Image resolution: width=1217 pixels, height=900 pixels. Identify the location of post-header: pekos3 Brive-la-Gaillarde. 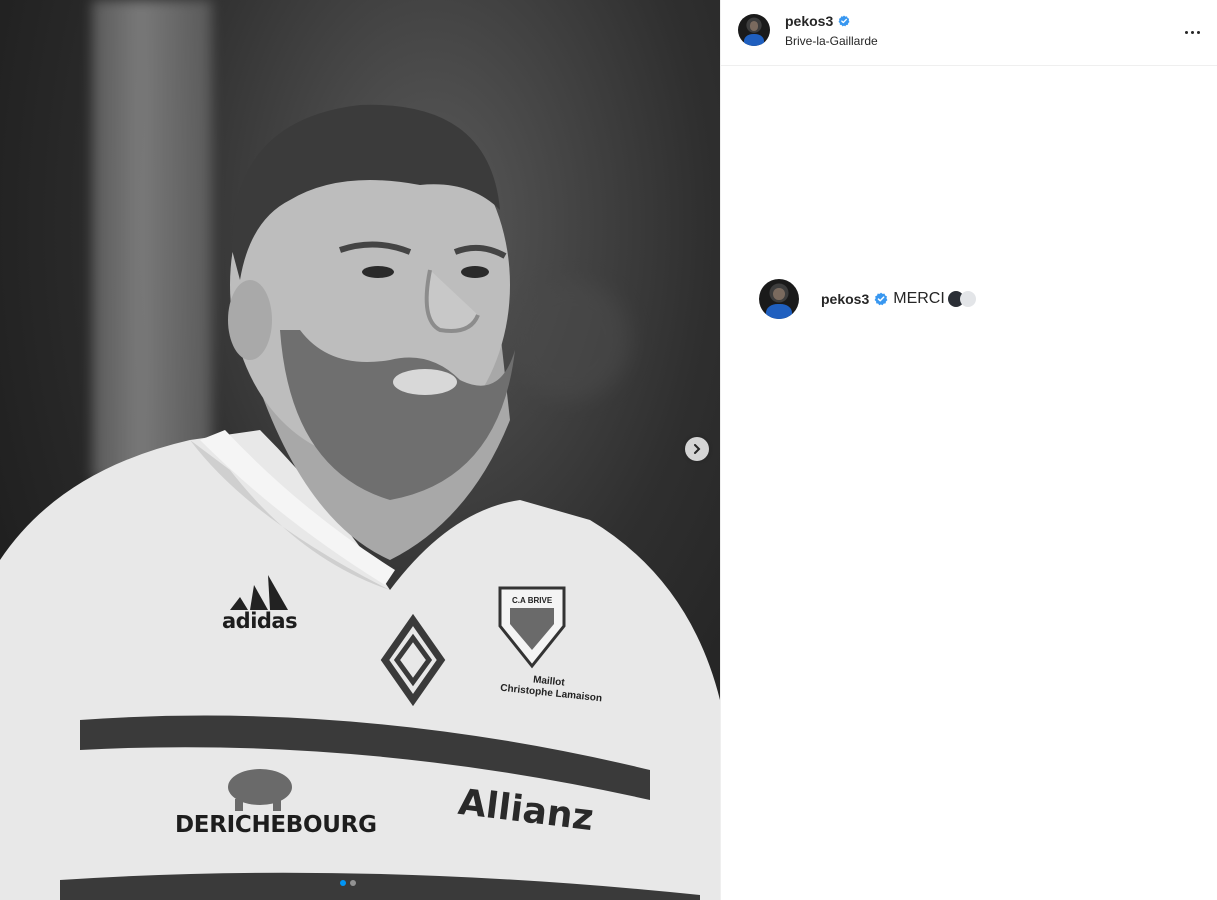
(969, 33).